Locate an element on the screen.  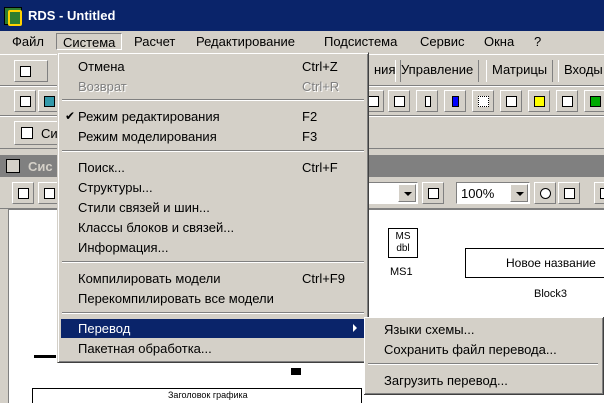
window-title: RDS - Untitled is located at coordinates (72, 15).